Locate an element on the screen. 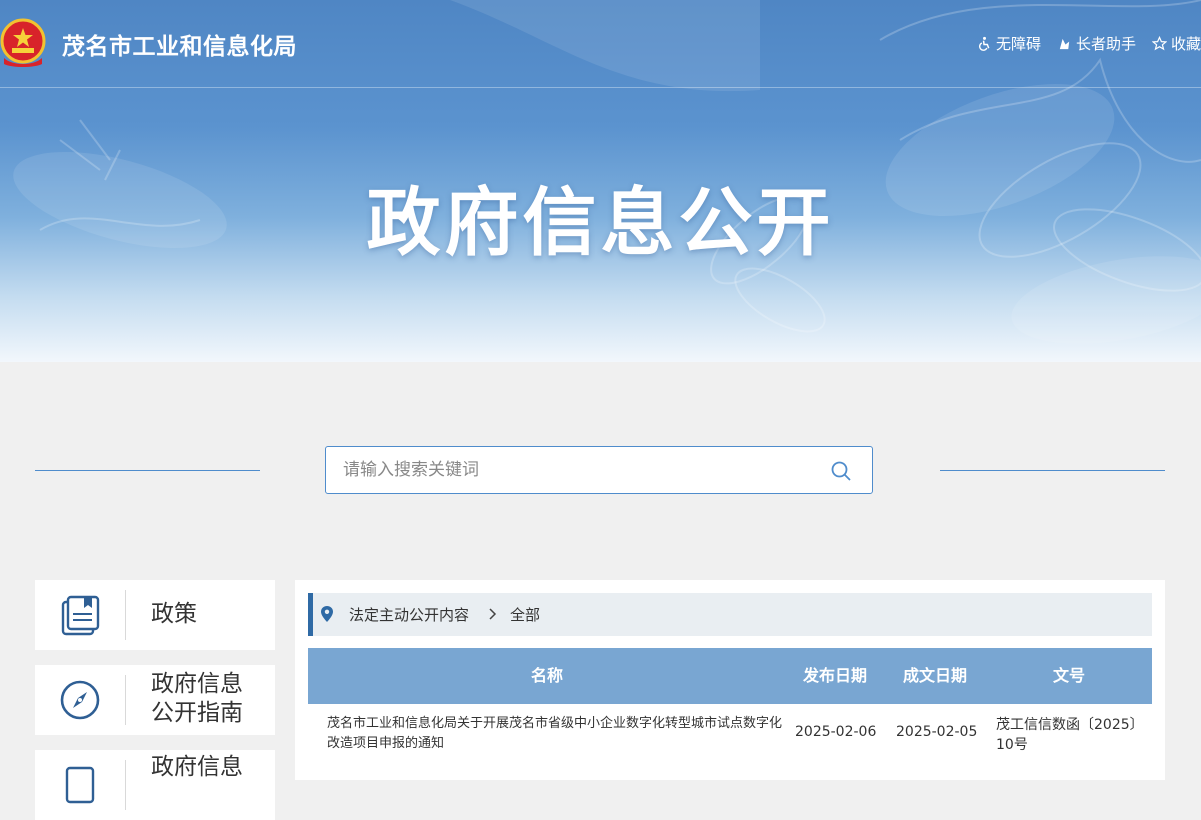 The image size is (1201, 820). column-header-created-date: 成文日期 is located at coordinates (934, 675).